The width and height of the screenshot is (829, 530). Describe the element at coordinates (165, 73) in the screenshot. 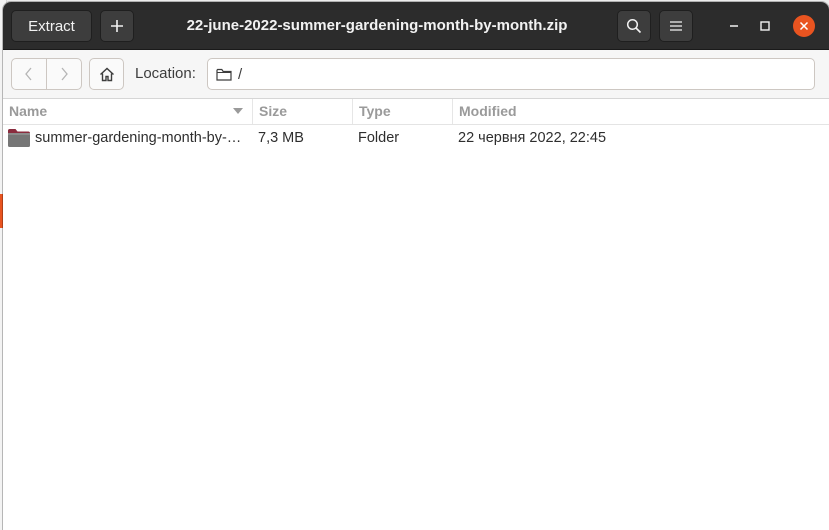

I see `location-label: Location:` at that location.